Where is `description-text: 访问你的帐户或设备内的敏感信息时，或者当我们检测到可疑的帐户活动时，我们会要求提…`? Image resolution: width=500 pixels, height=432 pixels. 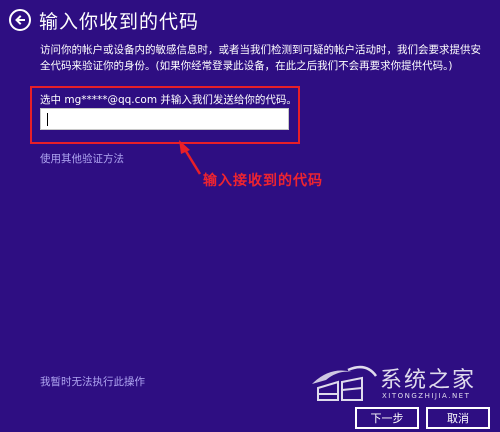 description-text: 访问你的帐户或设备内的敏感信息时，或者当我们检测到可疑的帐户活动时，我们会要求提… is located at coordinates (260, 58).